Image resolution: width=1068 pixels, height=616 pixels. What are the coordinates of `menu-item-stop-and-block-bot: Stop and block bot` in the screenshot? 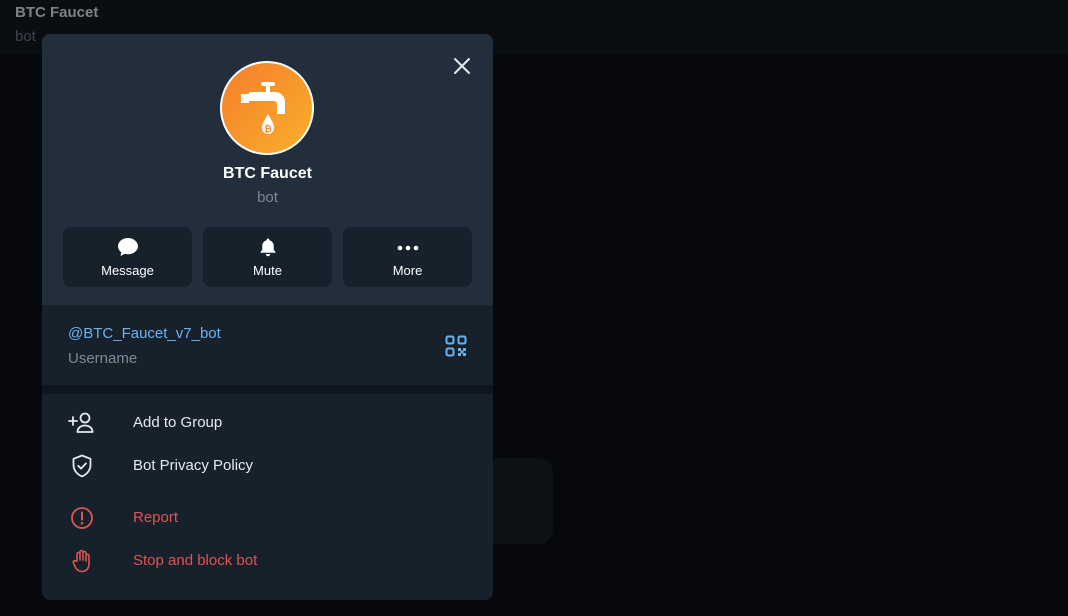 It's located at (267, 561).